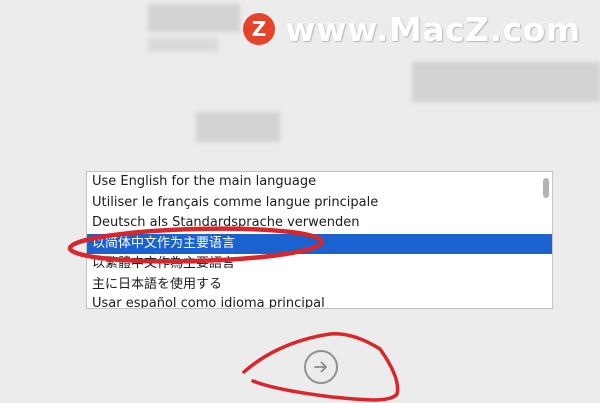  What do you see at coordinates (319, 182) in the screenshot?
I see `language-option-english: Use English for the main language` at bounding box center [319, 182].